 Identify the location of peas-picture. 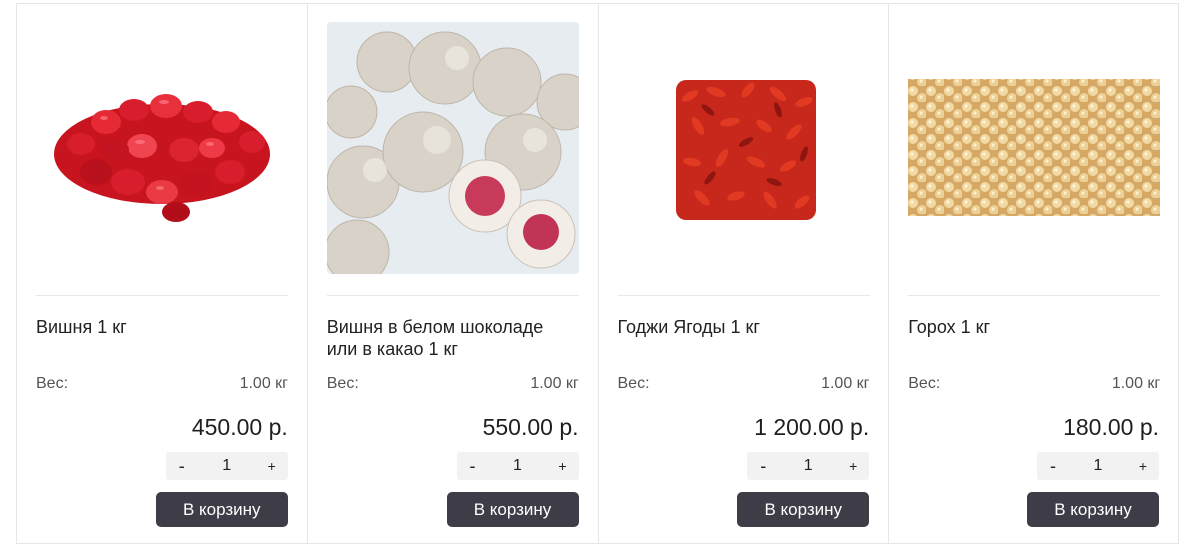
(1034, 147).